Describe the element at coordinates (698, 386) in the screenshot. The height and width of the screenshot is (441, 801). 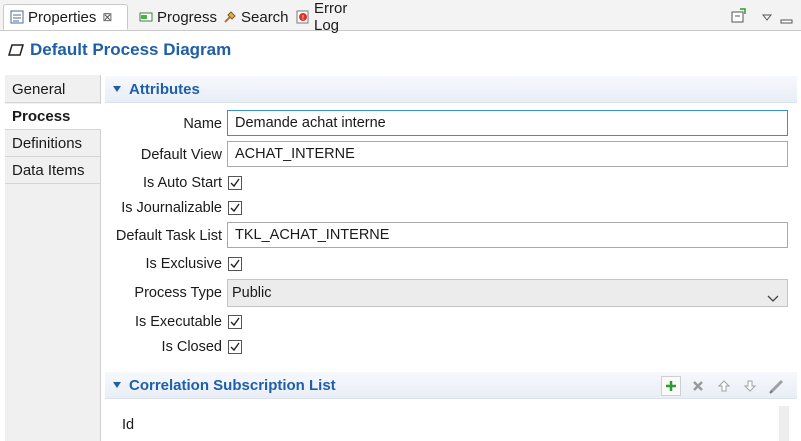
I see `remove-icon` at that location.